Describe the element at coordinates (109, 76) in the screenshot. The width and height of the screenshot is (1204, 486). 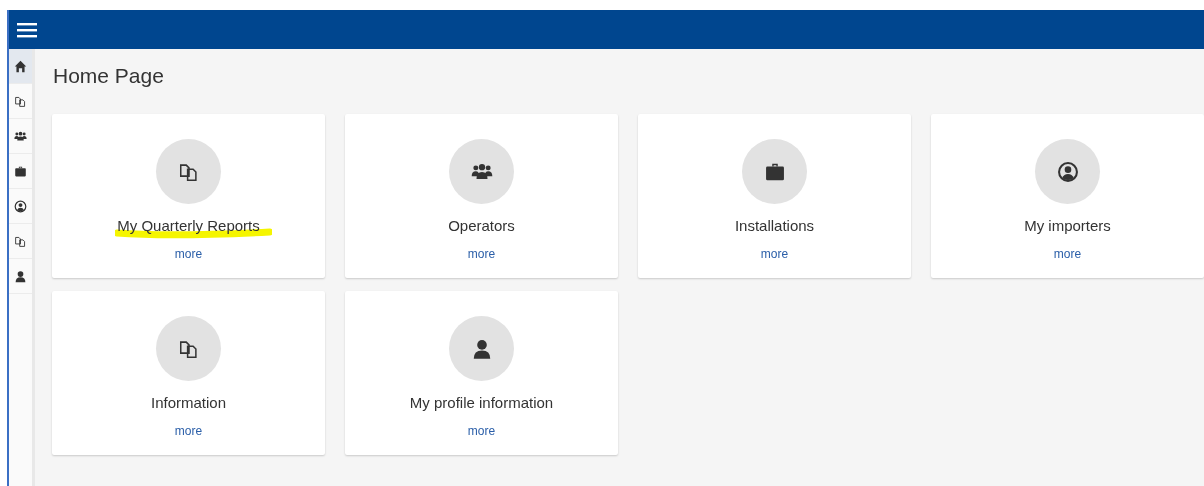
I see `page-title: Home Page` at that location.